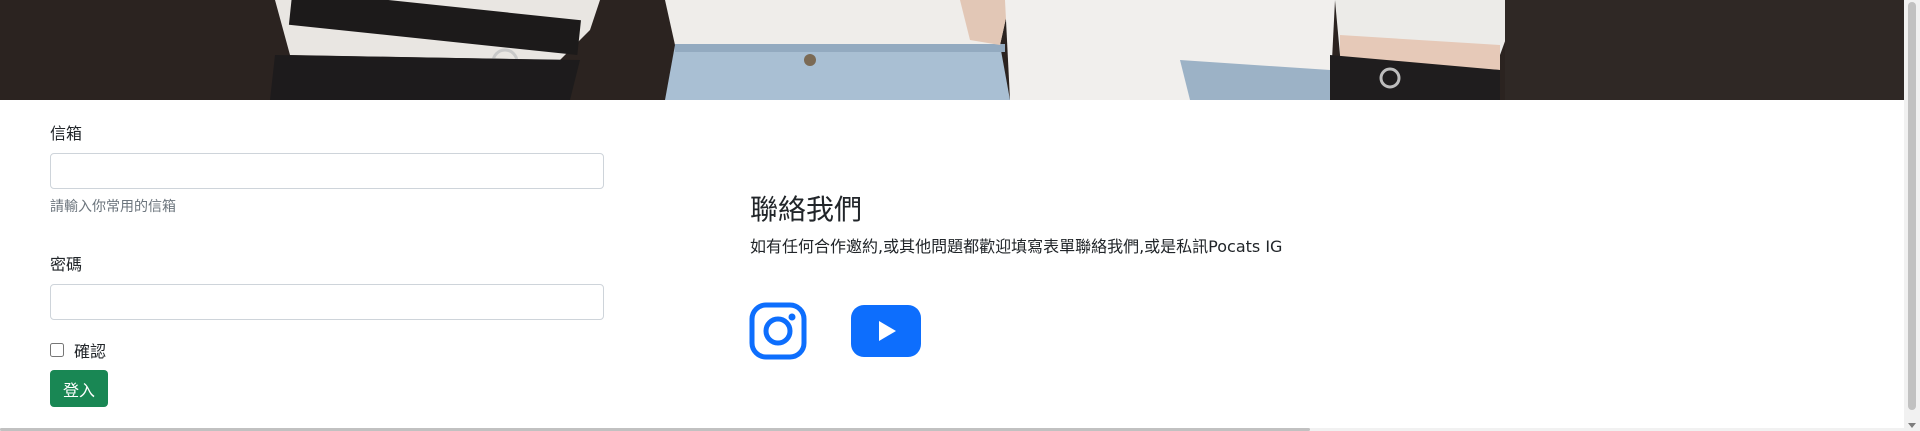 This screenshot has width=1920, height=431. Describe the element at coordinates (113, 207) in the screenshot. I see `email-help-text: 請輸入你常用的信箱` at that location.